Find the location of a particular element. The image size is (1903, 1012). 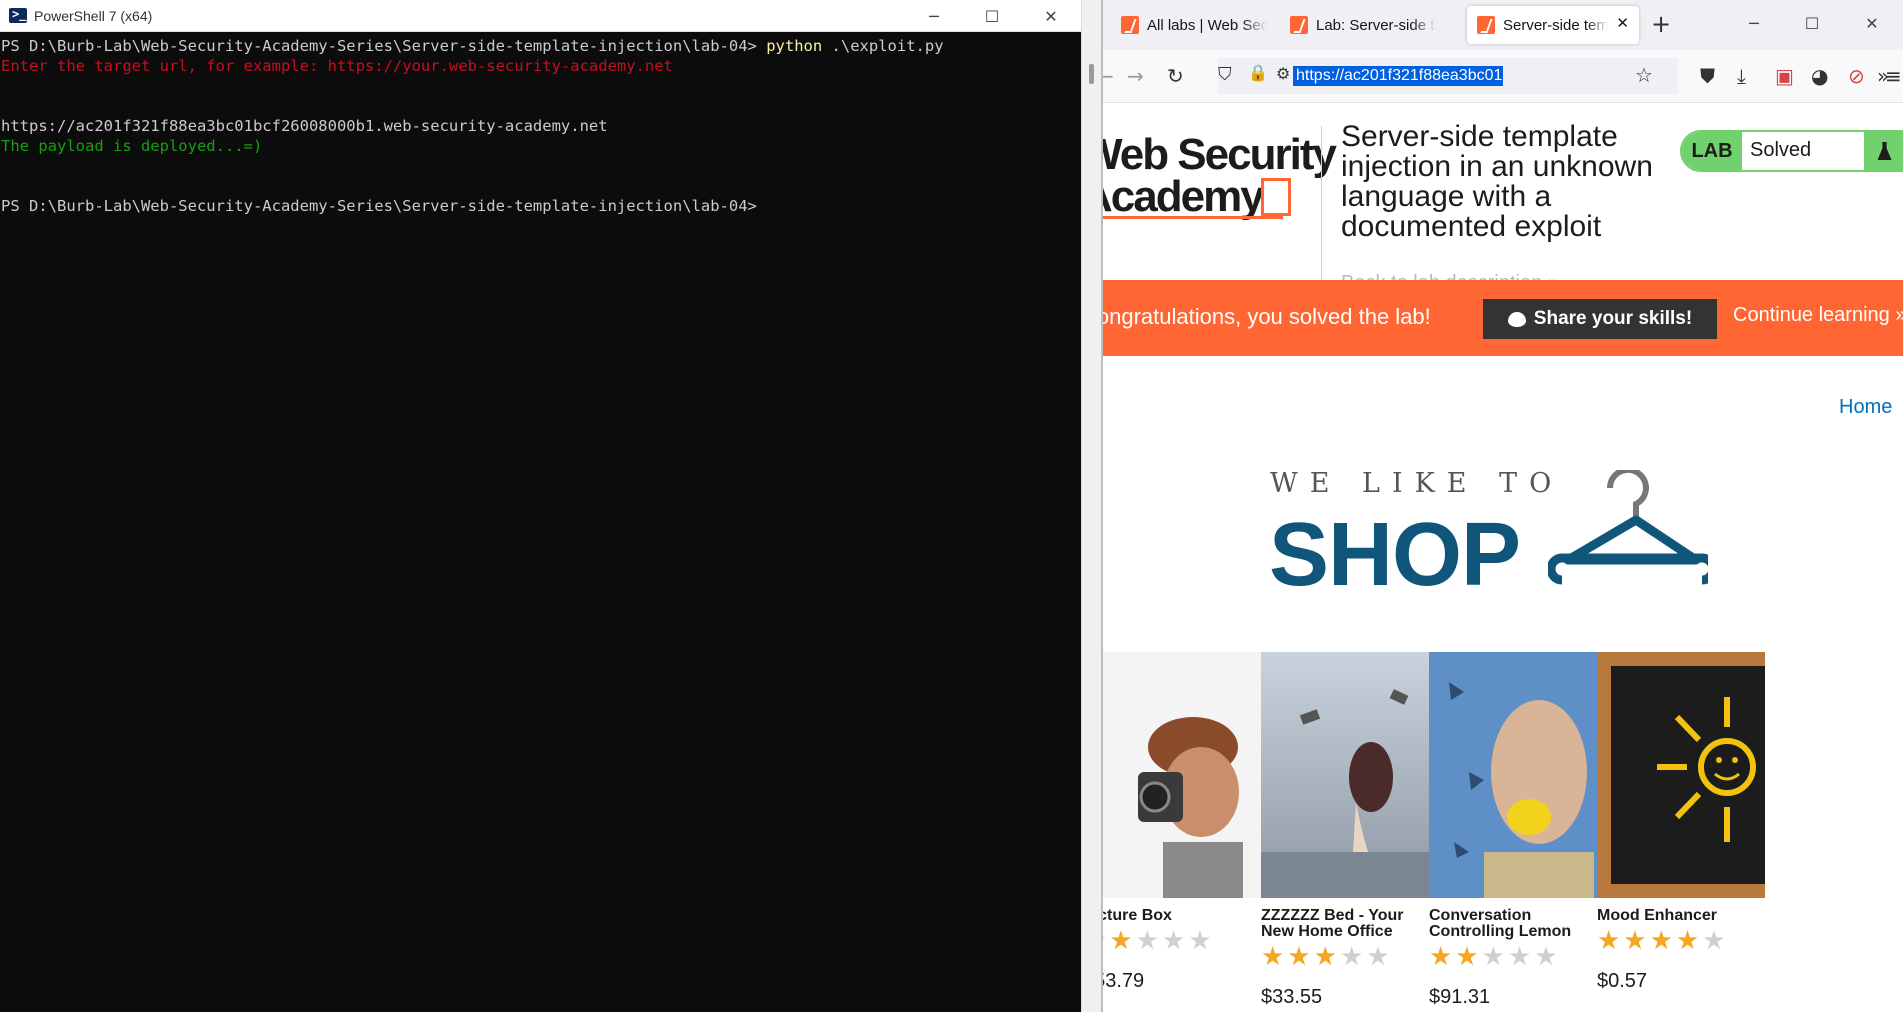

continue-learning-link: Continue learning » is located at coordinates (1818, 315).